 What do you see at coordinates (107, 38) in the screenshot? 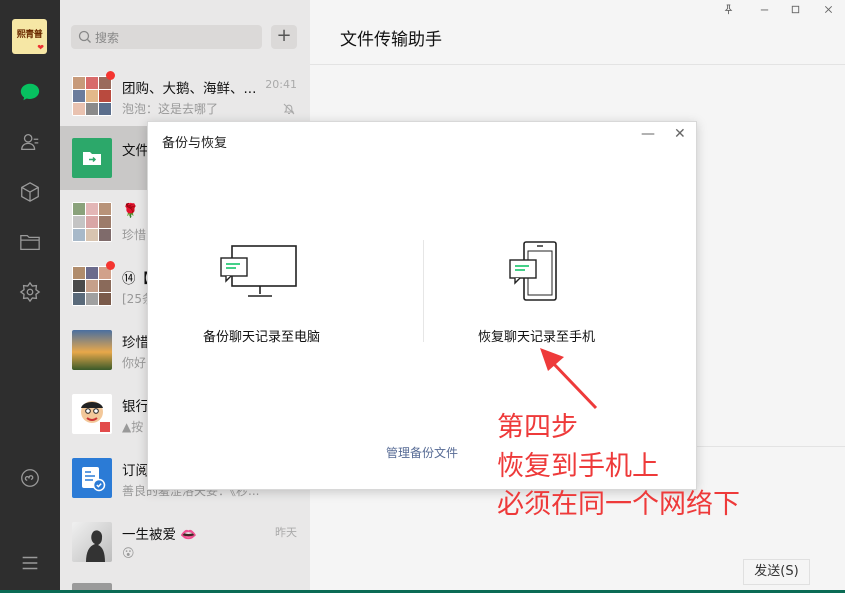
I see `search-placeholder: 搜索` at bounding box center [107, 38].